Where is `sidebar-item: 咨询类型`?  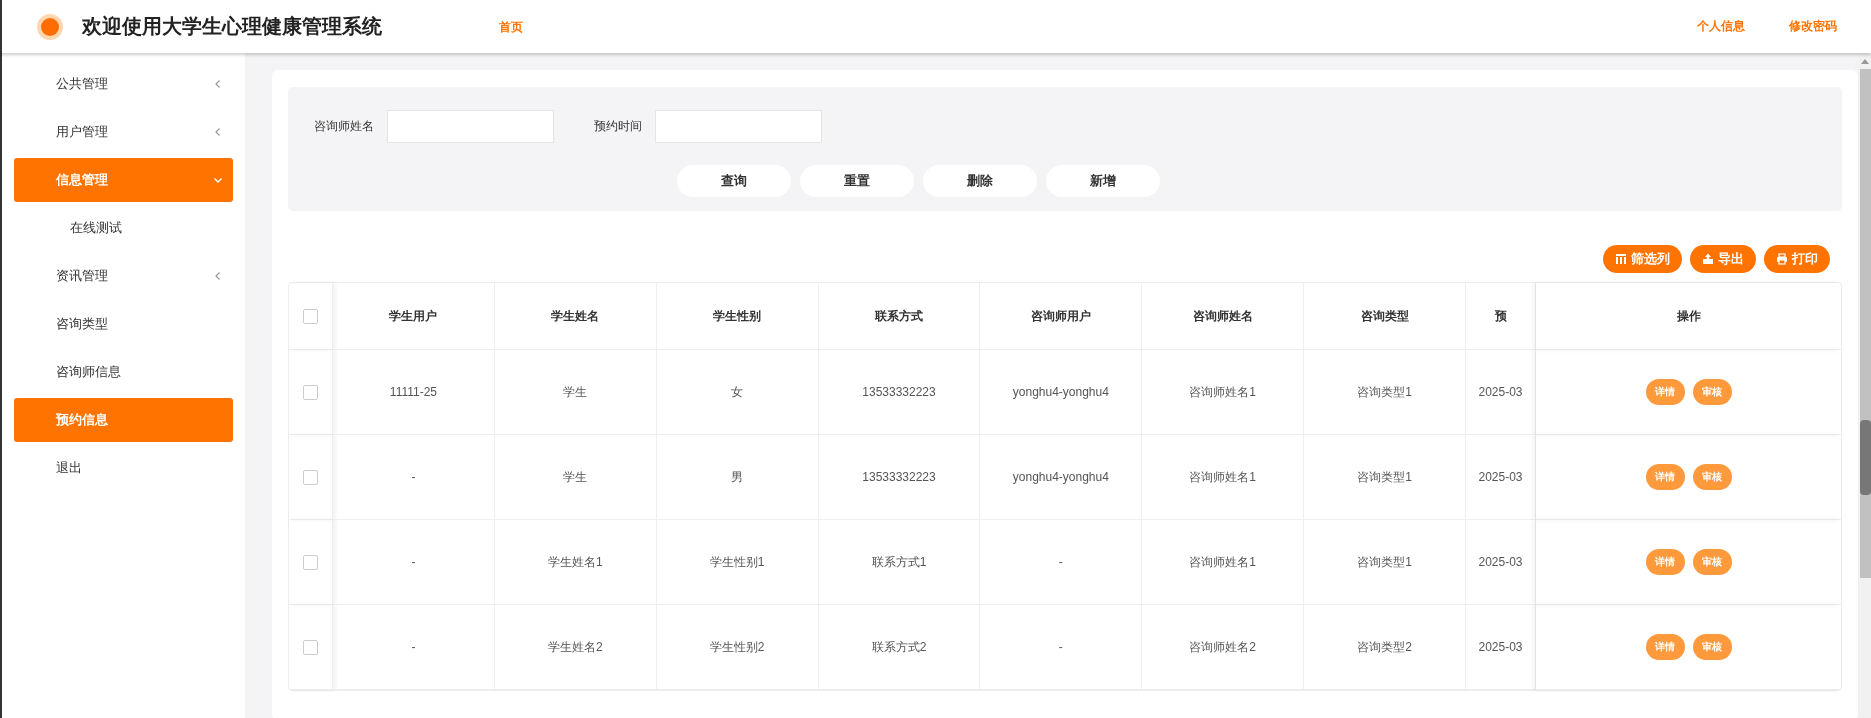
sidebar-item: 咨询类型 is located at coordinates (123, 324).